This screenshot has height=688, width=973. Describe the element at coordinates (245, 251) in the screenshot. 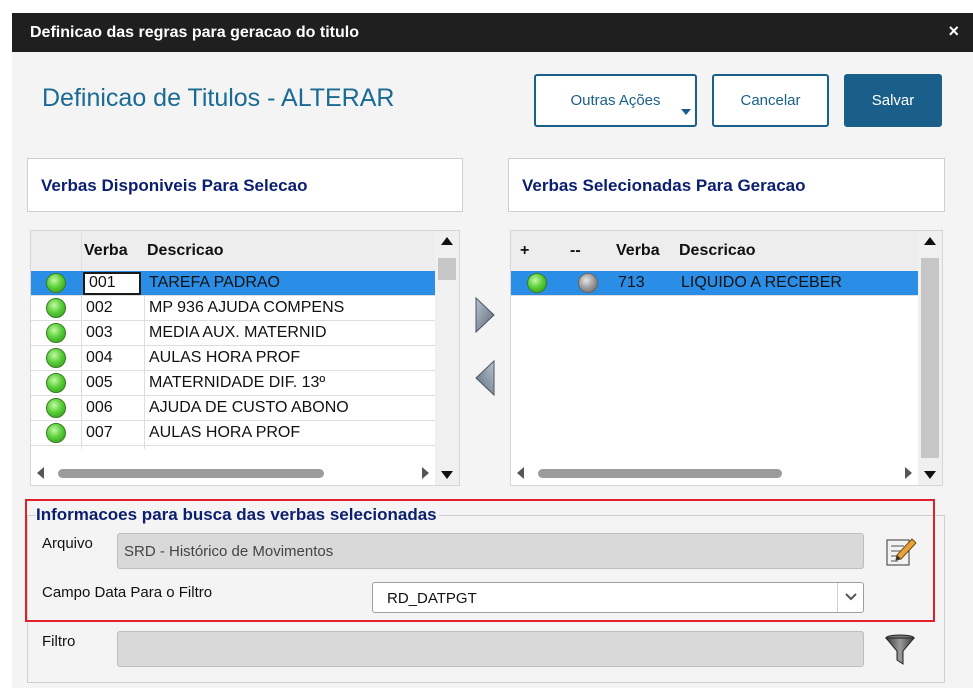

I see `grid-header: Verba Descricao` at that location.